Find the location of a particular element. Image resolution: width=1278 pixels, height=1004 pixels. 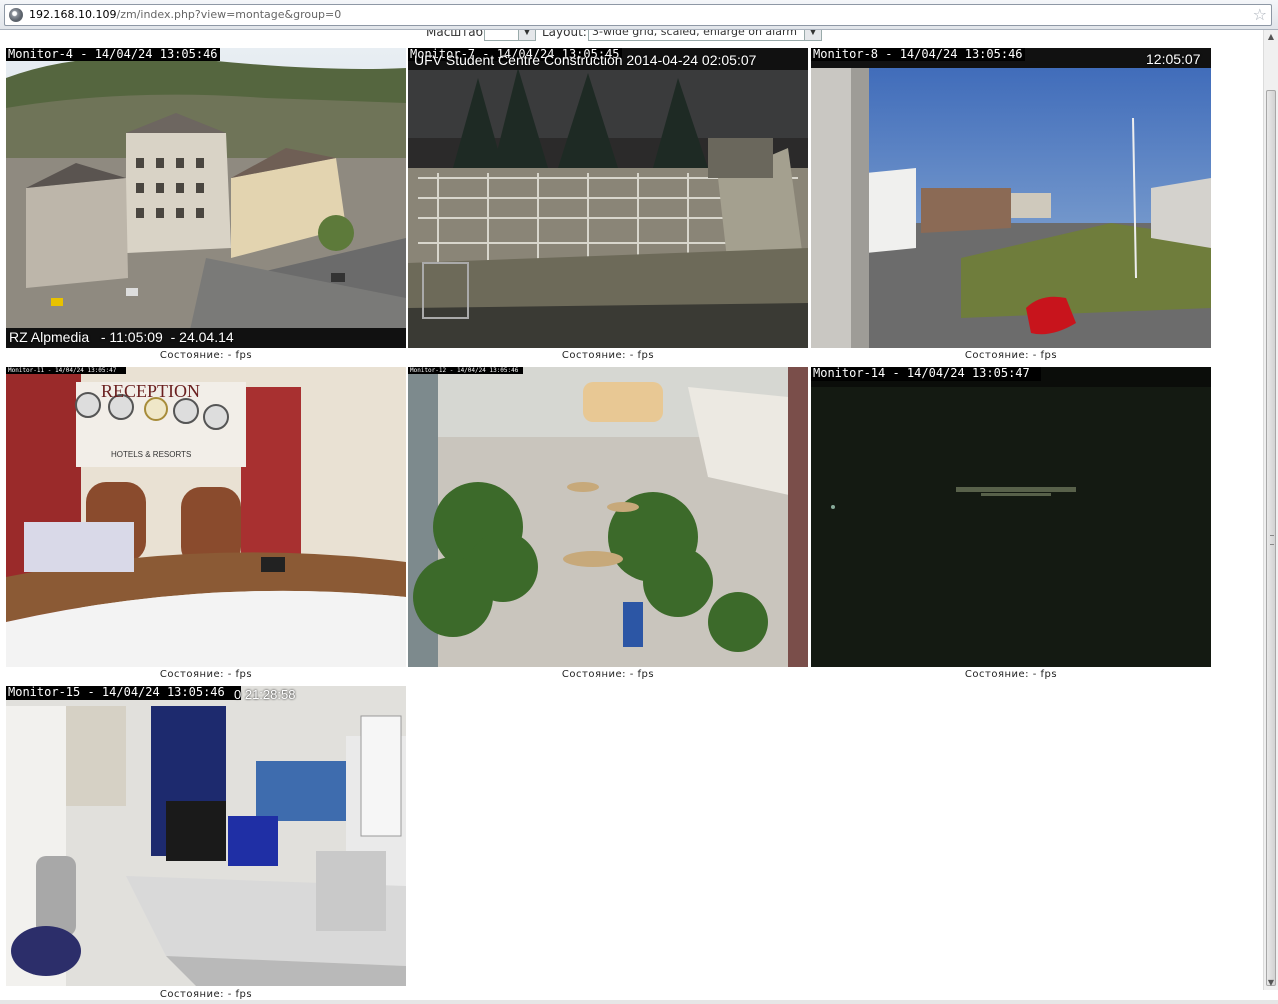

monitor-osd: Monitor-15 - 14/04/24 13:05:46 is located at coordinates (116, 692).